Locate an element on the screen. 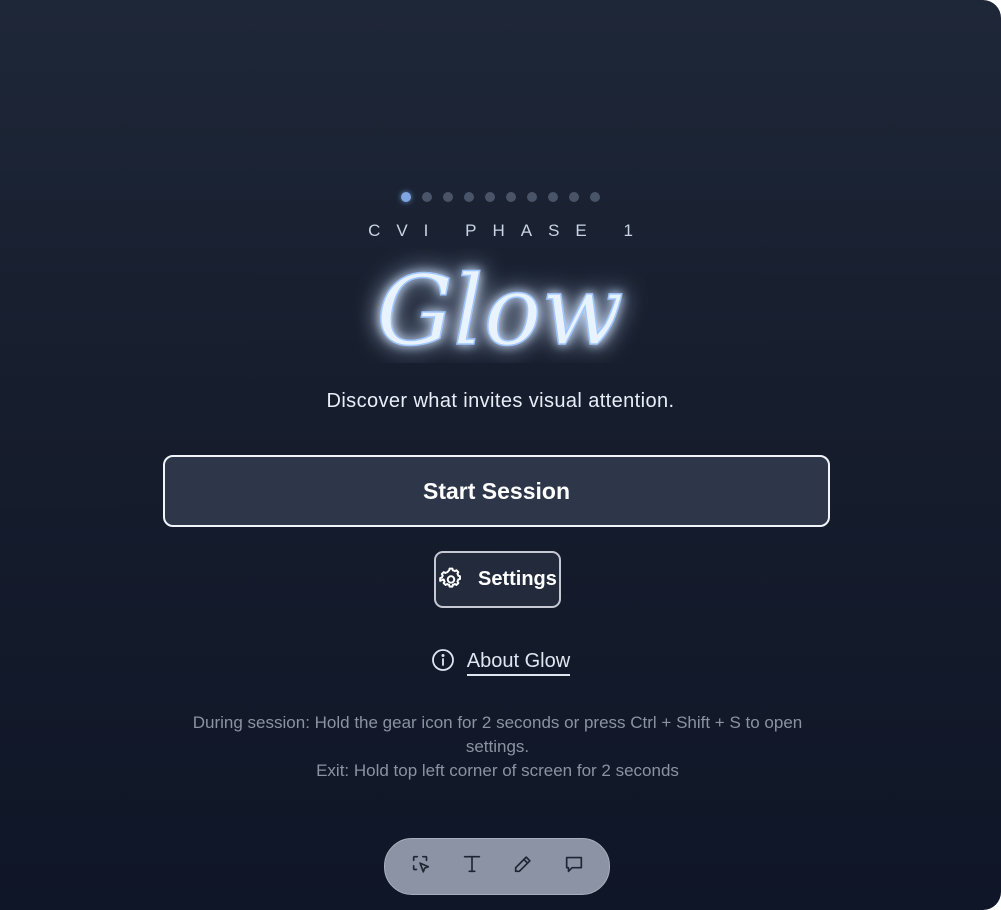 The image size is (1001, 910). start-session-button: Start Session is located at coordinates (496, 491).